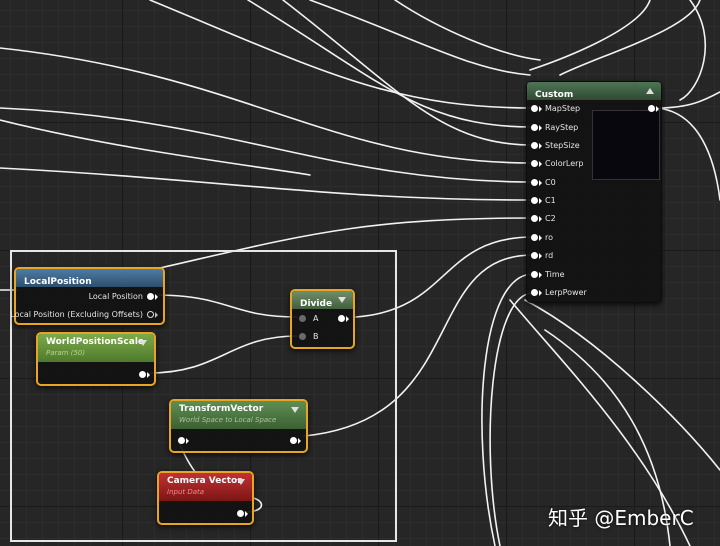 The width and height of the screenshot is (720, 546). Describe the element at coordinates (534, 145) in the screenshot. I see `input-pin-stepsize` at that location.